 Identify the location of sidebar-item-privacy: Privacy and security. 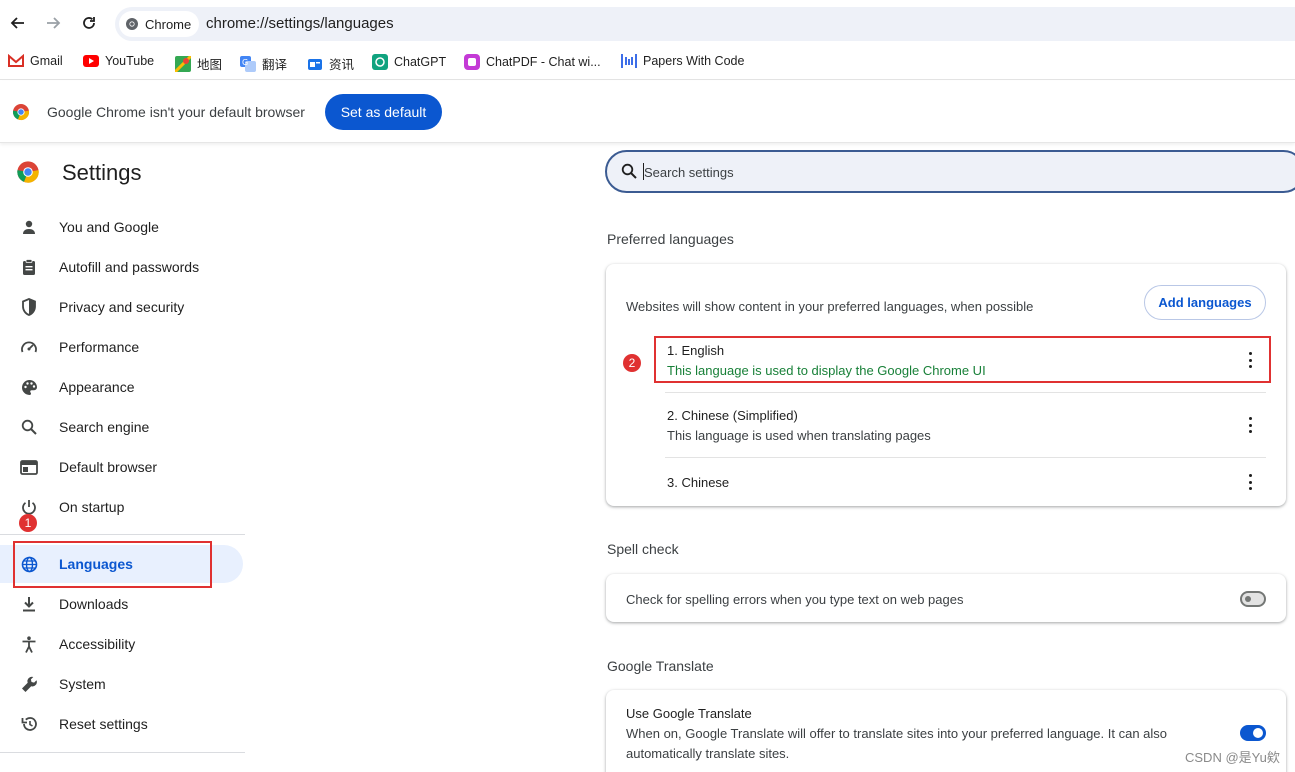
(121, 307).